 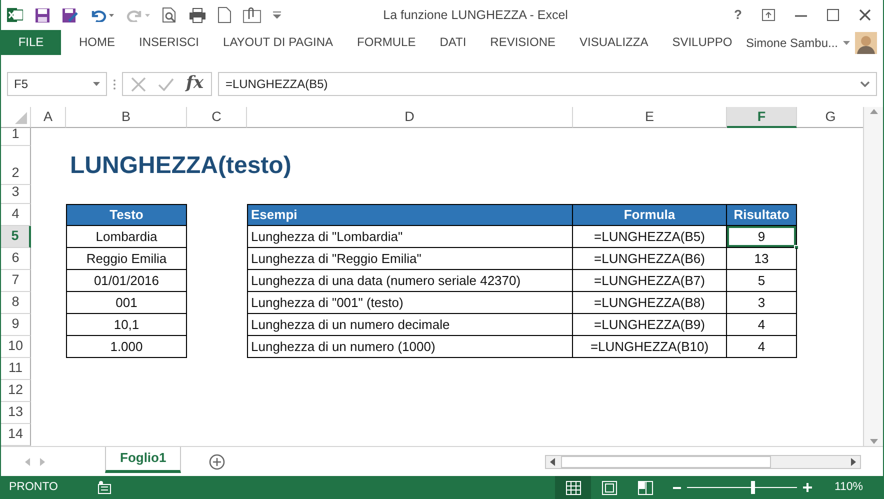 I want to click on row-header: 6, so click(x=16, y=259).